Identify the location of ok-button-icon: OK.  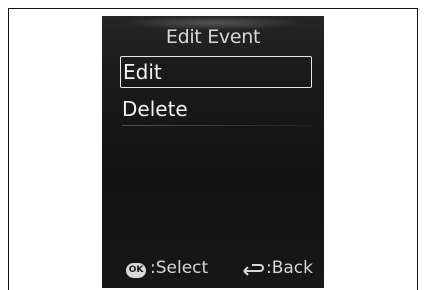
(136, 270).